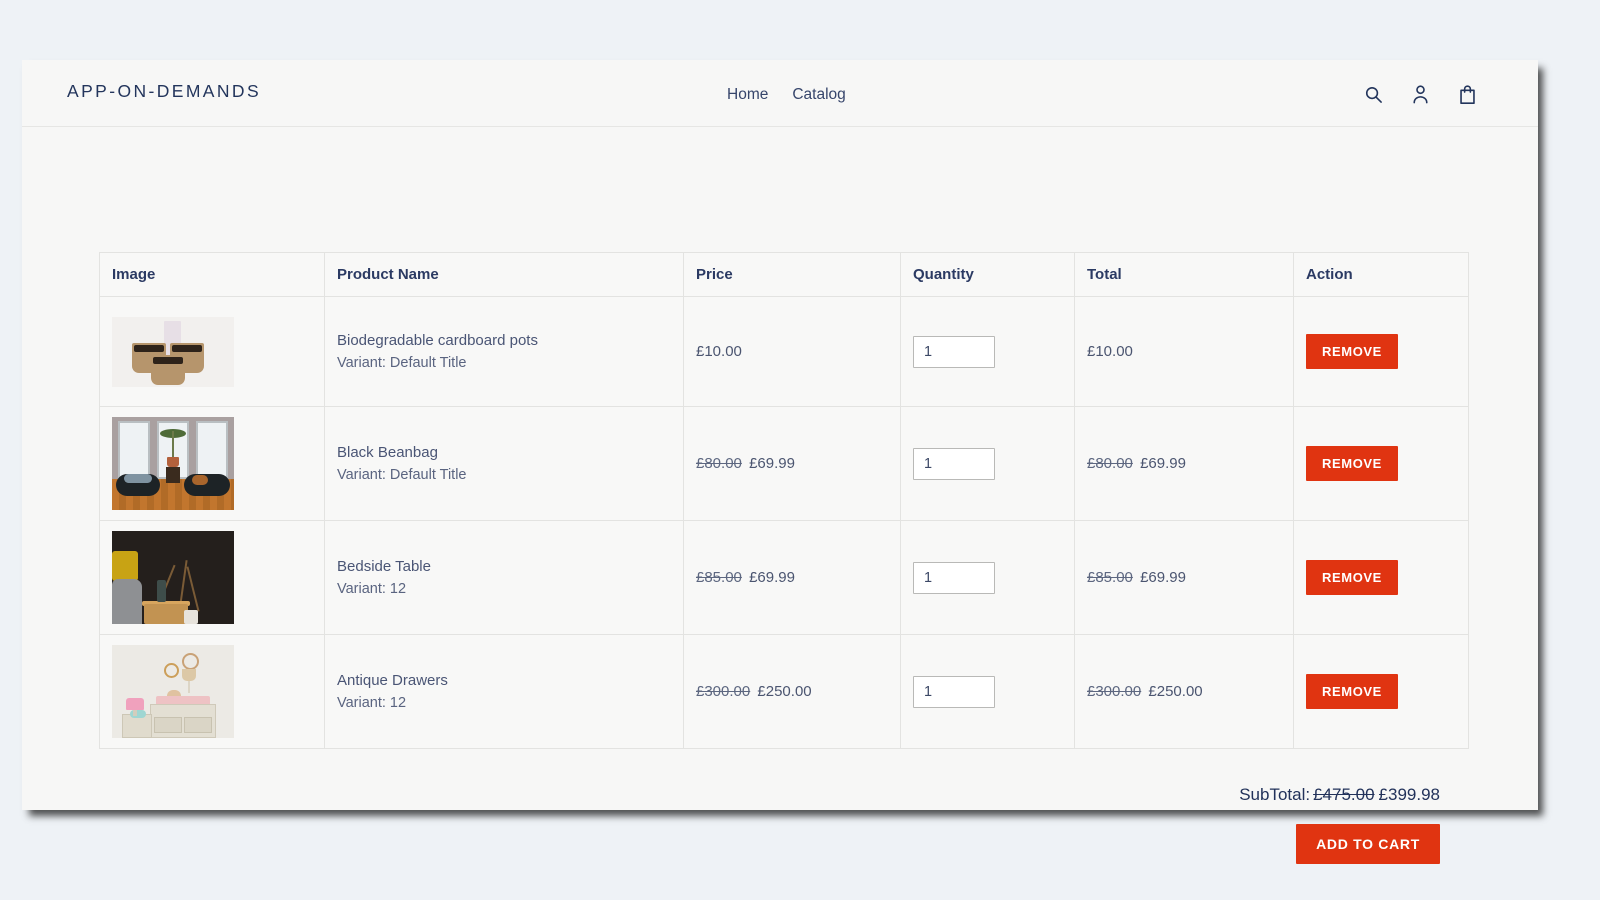 This screenshot has height=900, width=1600. Describe the element at coordinates (1373, 94) in the screenshot. I see `search-icon` at that location.